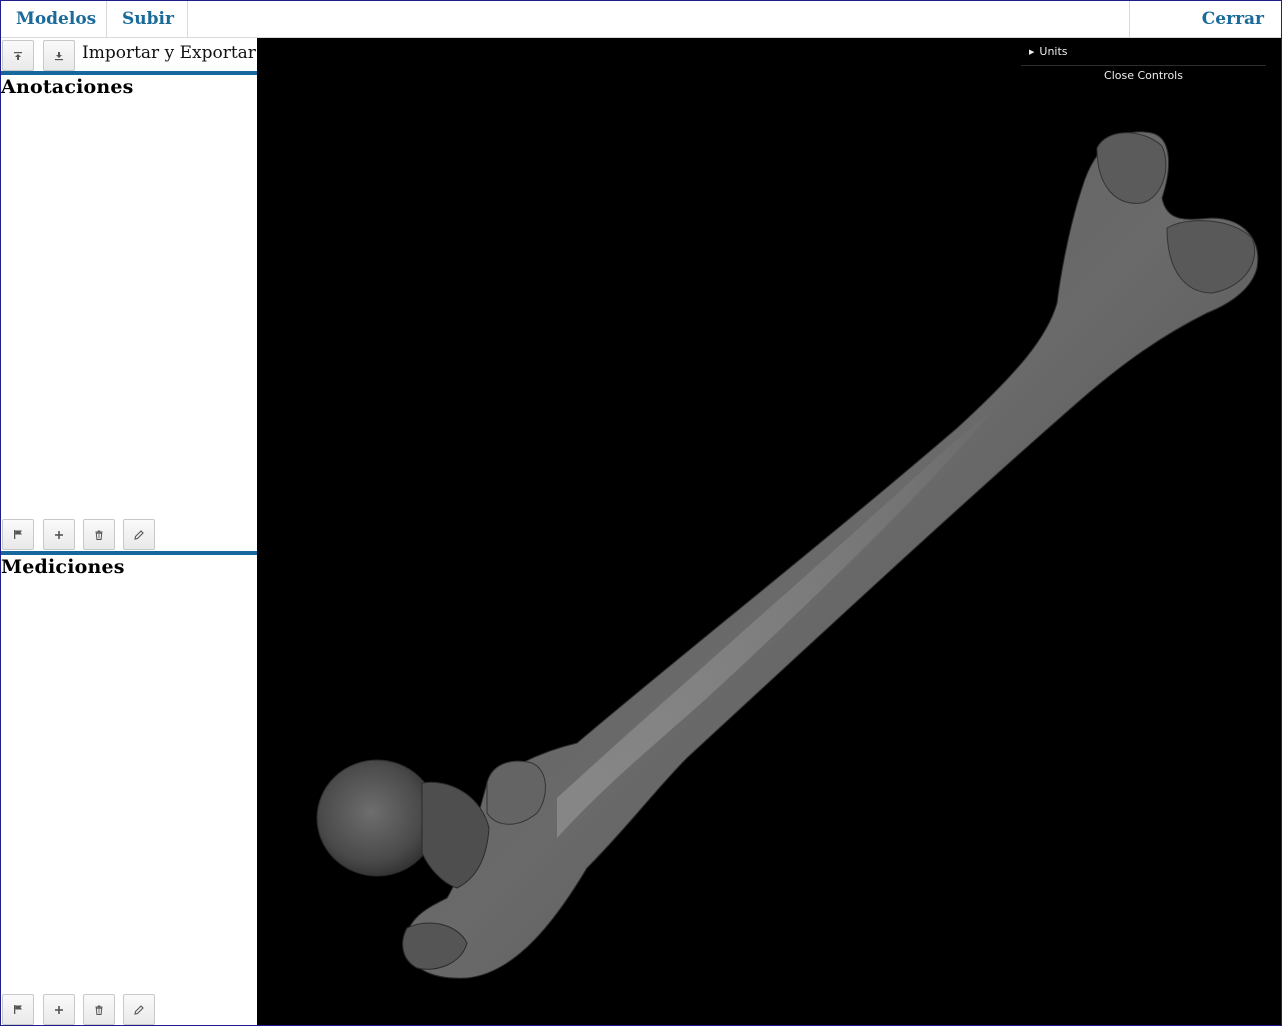  I want to click on download-icon, so click(59, 55).